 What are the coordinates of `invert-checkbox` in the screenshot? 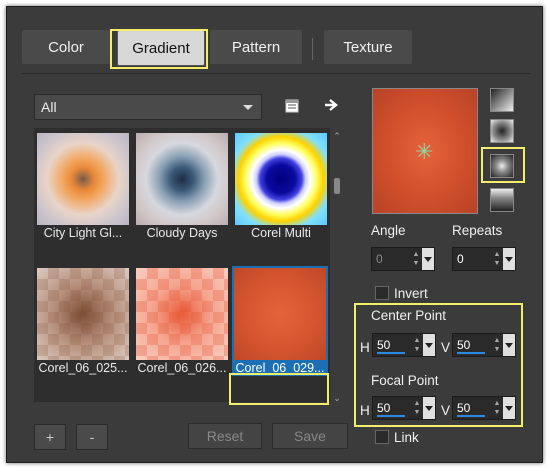 It's located at (382, 293).